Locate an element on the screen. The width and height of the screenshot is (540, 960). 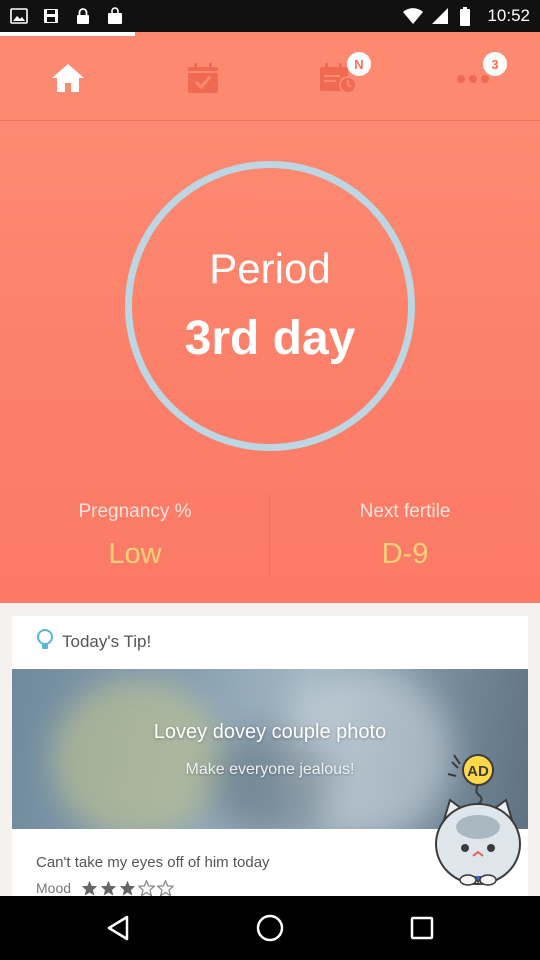
recents-icon is located at coordinates (422, 928).